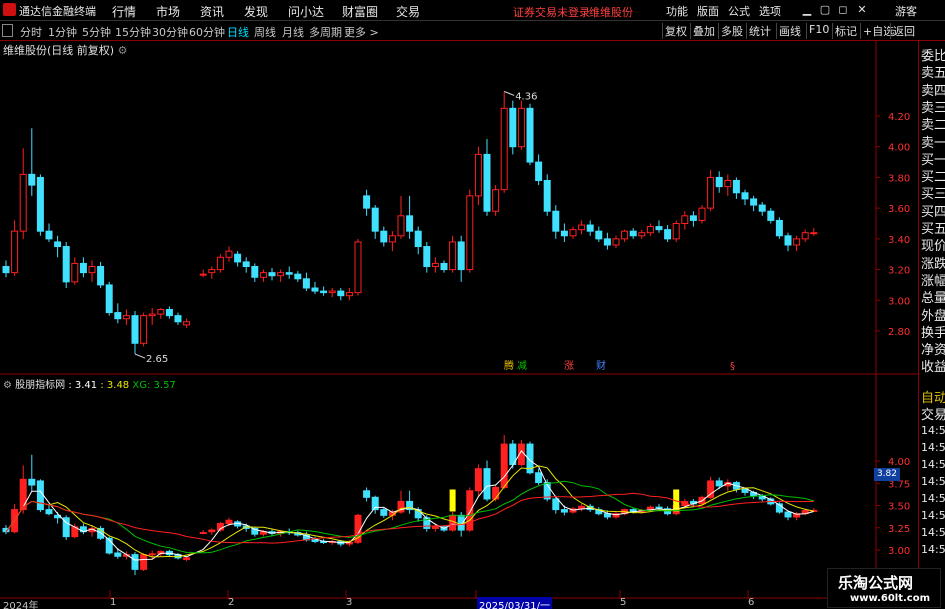  I want to click on tick-time-label: 14:56, so click(933, 430).